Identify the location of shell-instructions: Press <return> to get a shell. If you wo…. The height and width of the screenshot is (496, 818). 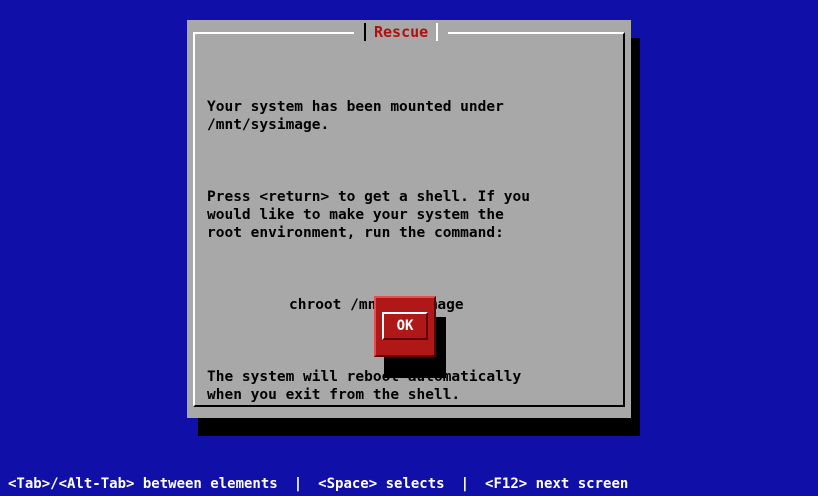
(369, 215).